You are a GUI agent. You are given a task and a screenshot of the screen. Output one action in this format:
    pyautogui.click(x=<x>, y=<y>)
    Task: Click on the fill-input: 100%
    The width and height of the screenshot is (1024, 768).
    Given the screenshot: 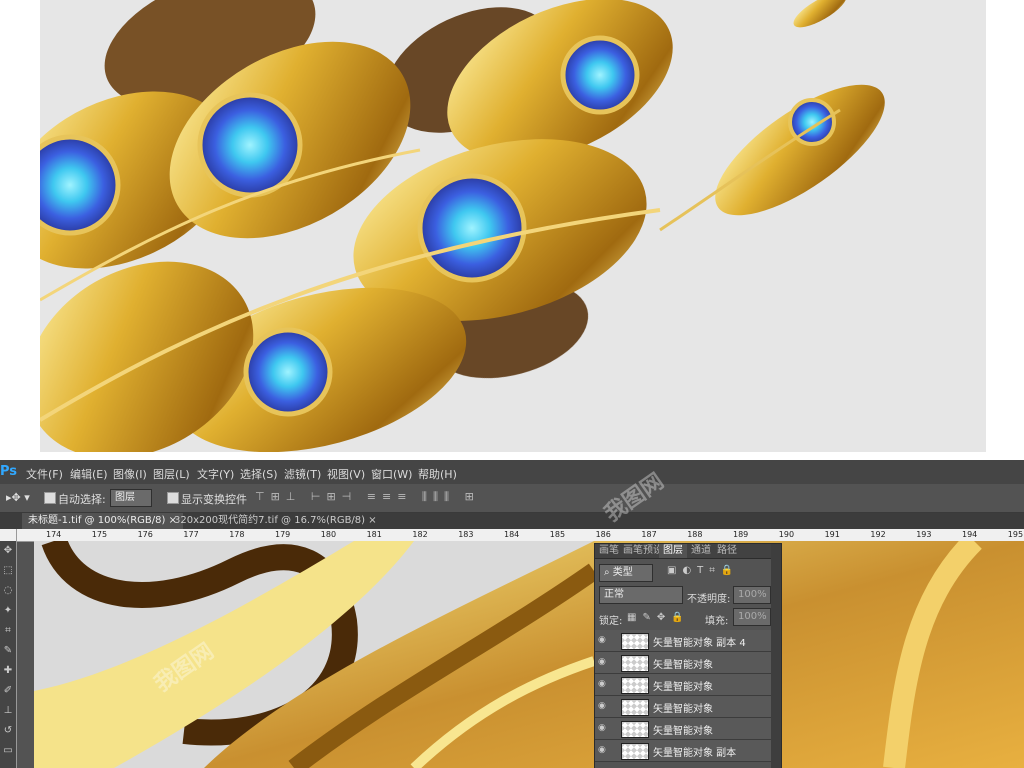 What is the action you would take?
    pyautogui.click(x=752, y=617)
    